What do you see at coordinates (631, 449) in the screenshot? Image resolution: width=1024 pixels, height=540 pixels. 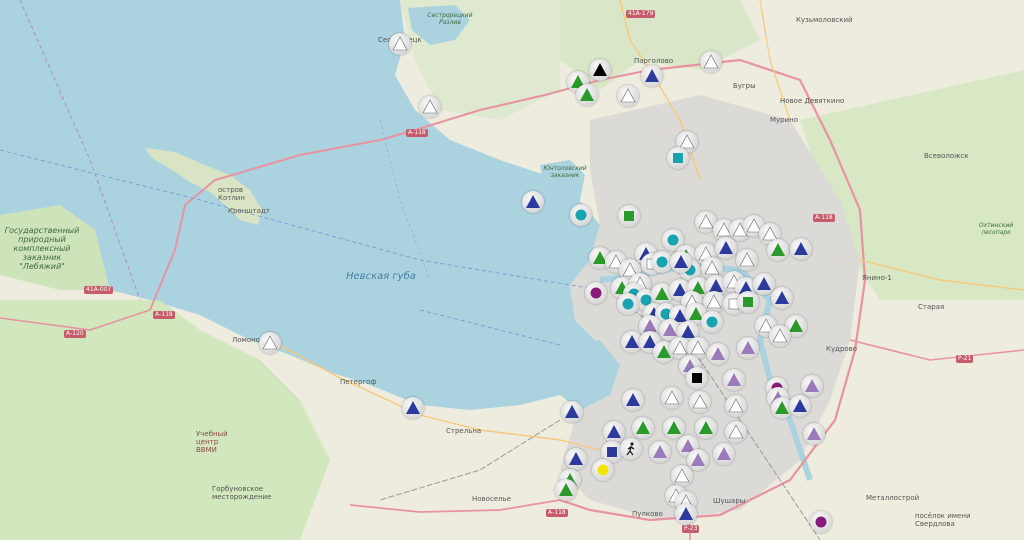 I see `marker-hiker` at bounding box center [631, 449].